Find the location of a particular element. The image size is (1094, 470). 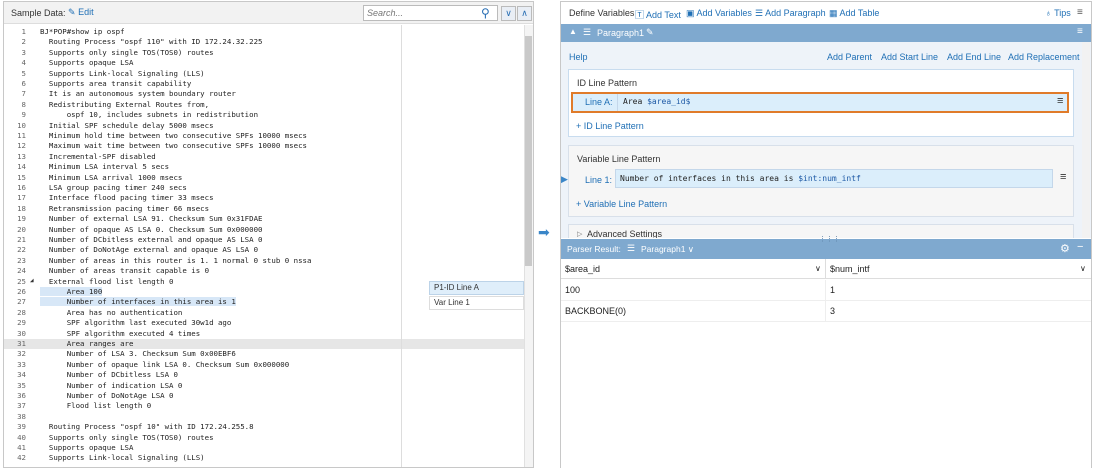

line-number: 28 is located at coordinates (21, 312).